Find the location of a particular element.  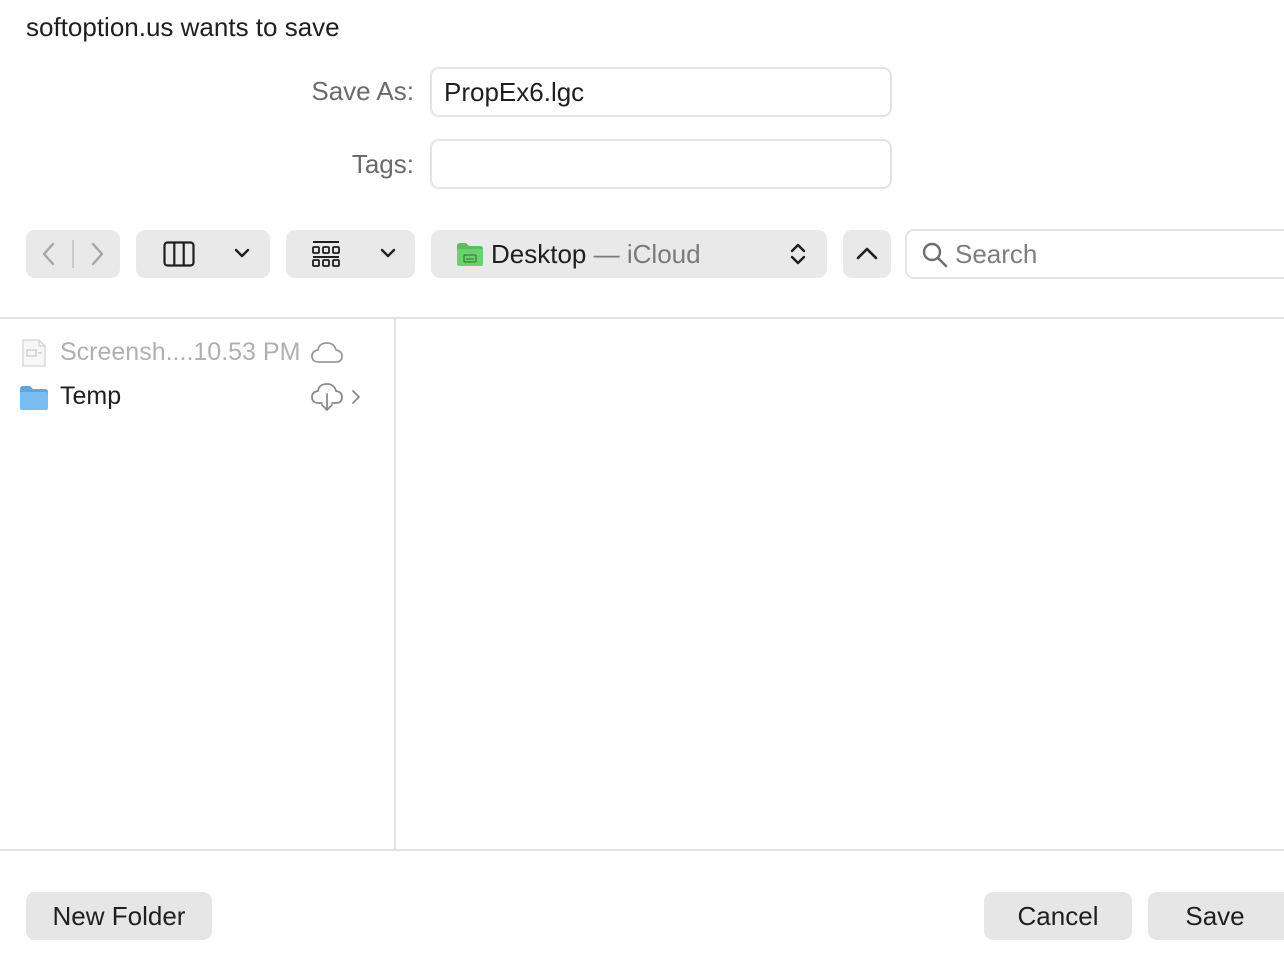

view-mode-button is located at coordinates (203, 254).